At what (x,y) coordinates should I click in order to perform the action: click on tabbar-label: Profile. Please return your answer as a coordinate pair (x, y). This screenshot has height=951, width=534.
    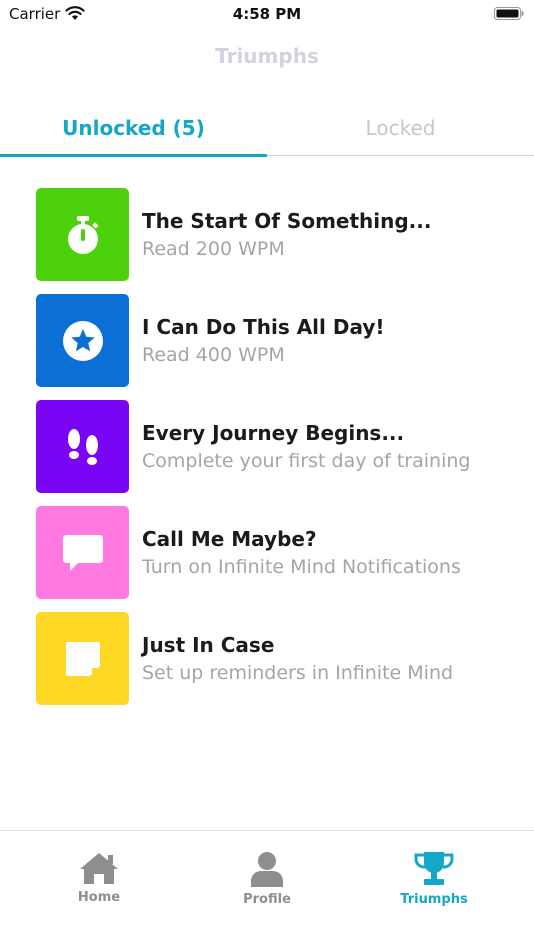
    Looking at the image, I should click on (267, 899).